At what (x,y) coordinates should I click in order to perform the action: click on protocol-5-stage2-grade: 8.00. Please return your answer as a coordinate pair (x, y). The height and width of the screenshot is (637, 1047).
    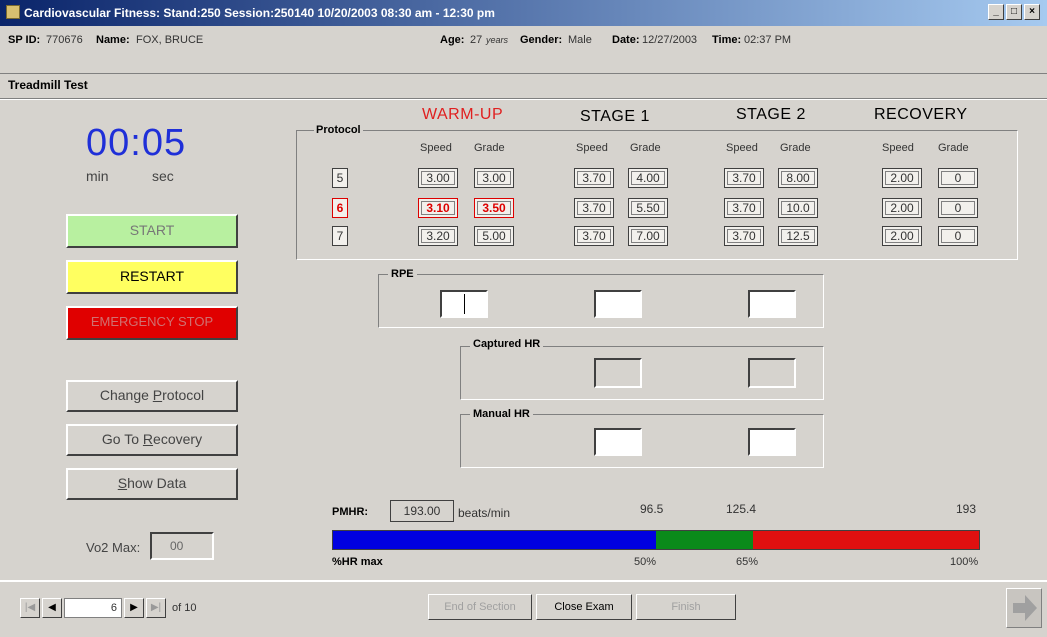
    Looking at the image, I should click on (798, 178).